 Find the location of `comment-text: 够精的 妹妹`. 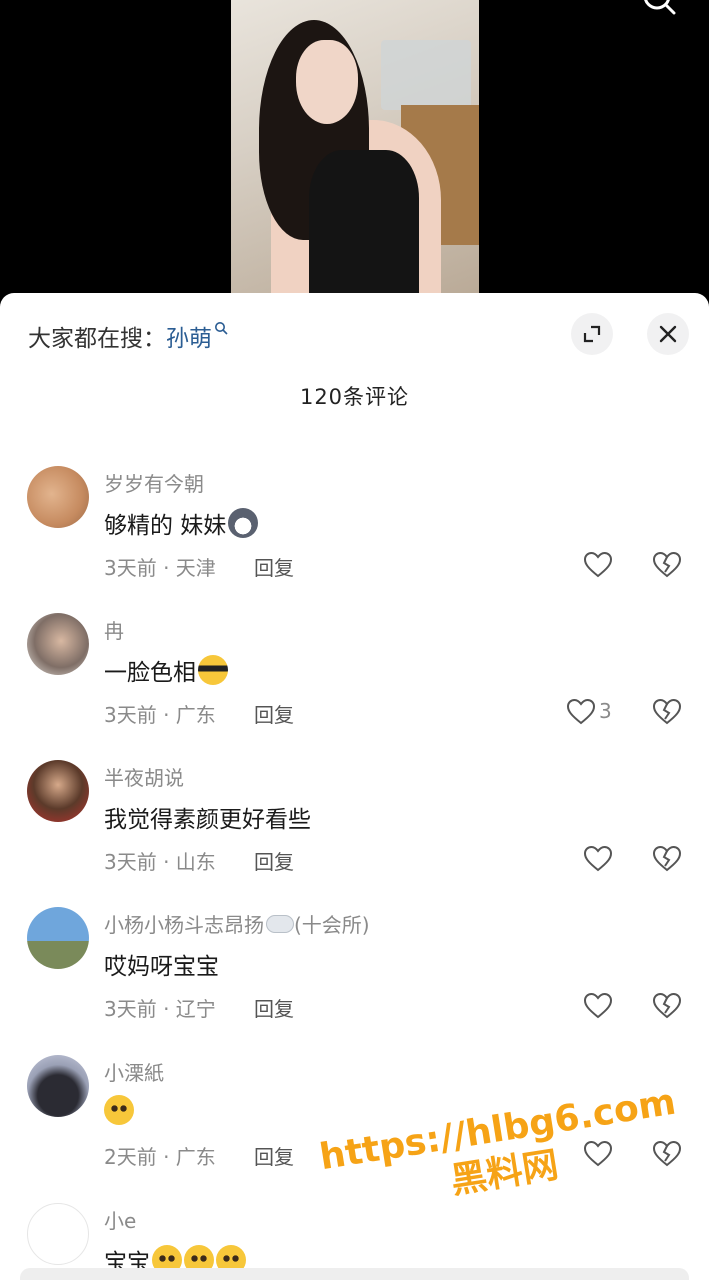

comment-text: 够精的 妹妹 is located at coordinates (181, 523).